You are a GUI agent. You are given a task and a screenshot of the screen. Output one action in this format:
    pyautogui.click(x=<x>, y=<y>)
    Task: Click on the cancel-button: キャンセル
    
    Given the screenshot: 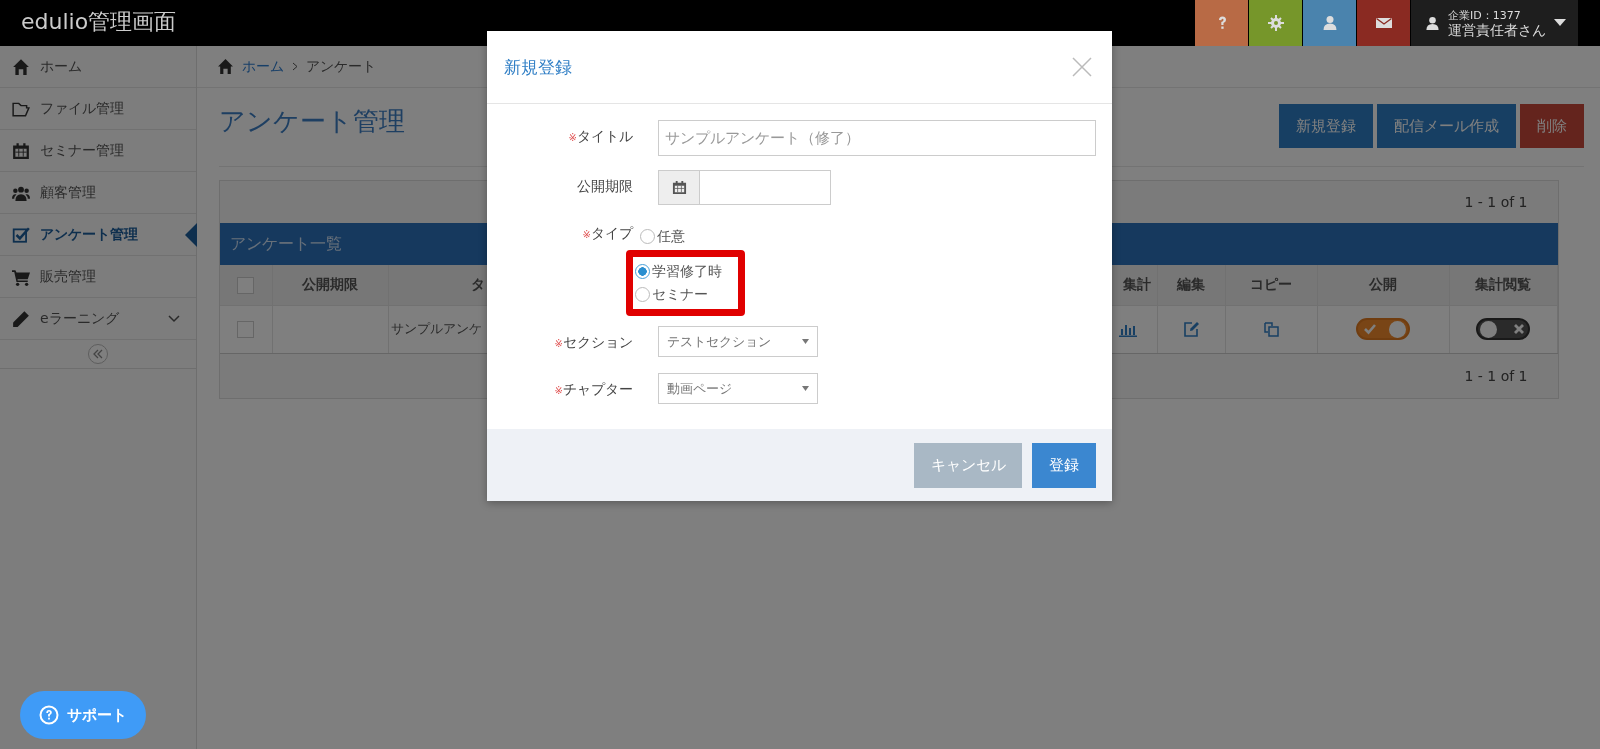 What is the action you would take?
    pyautogui.click(x=968, y=465)
    